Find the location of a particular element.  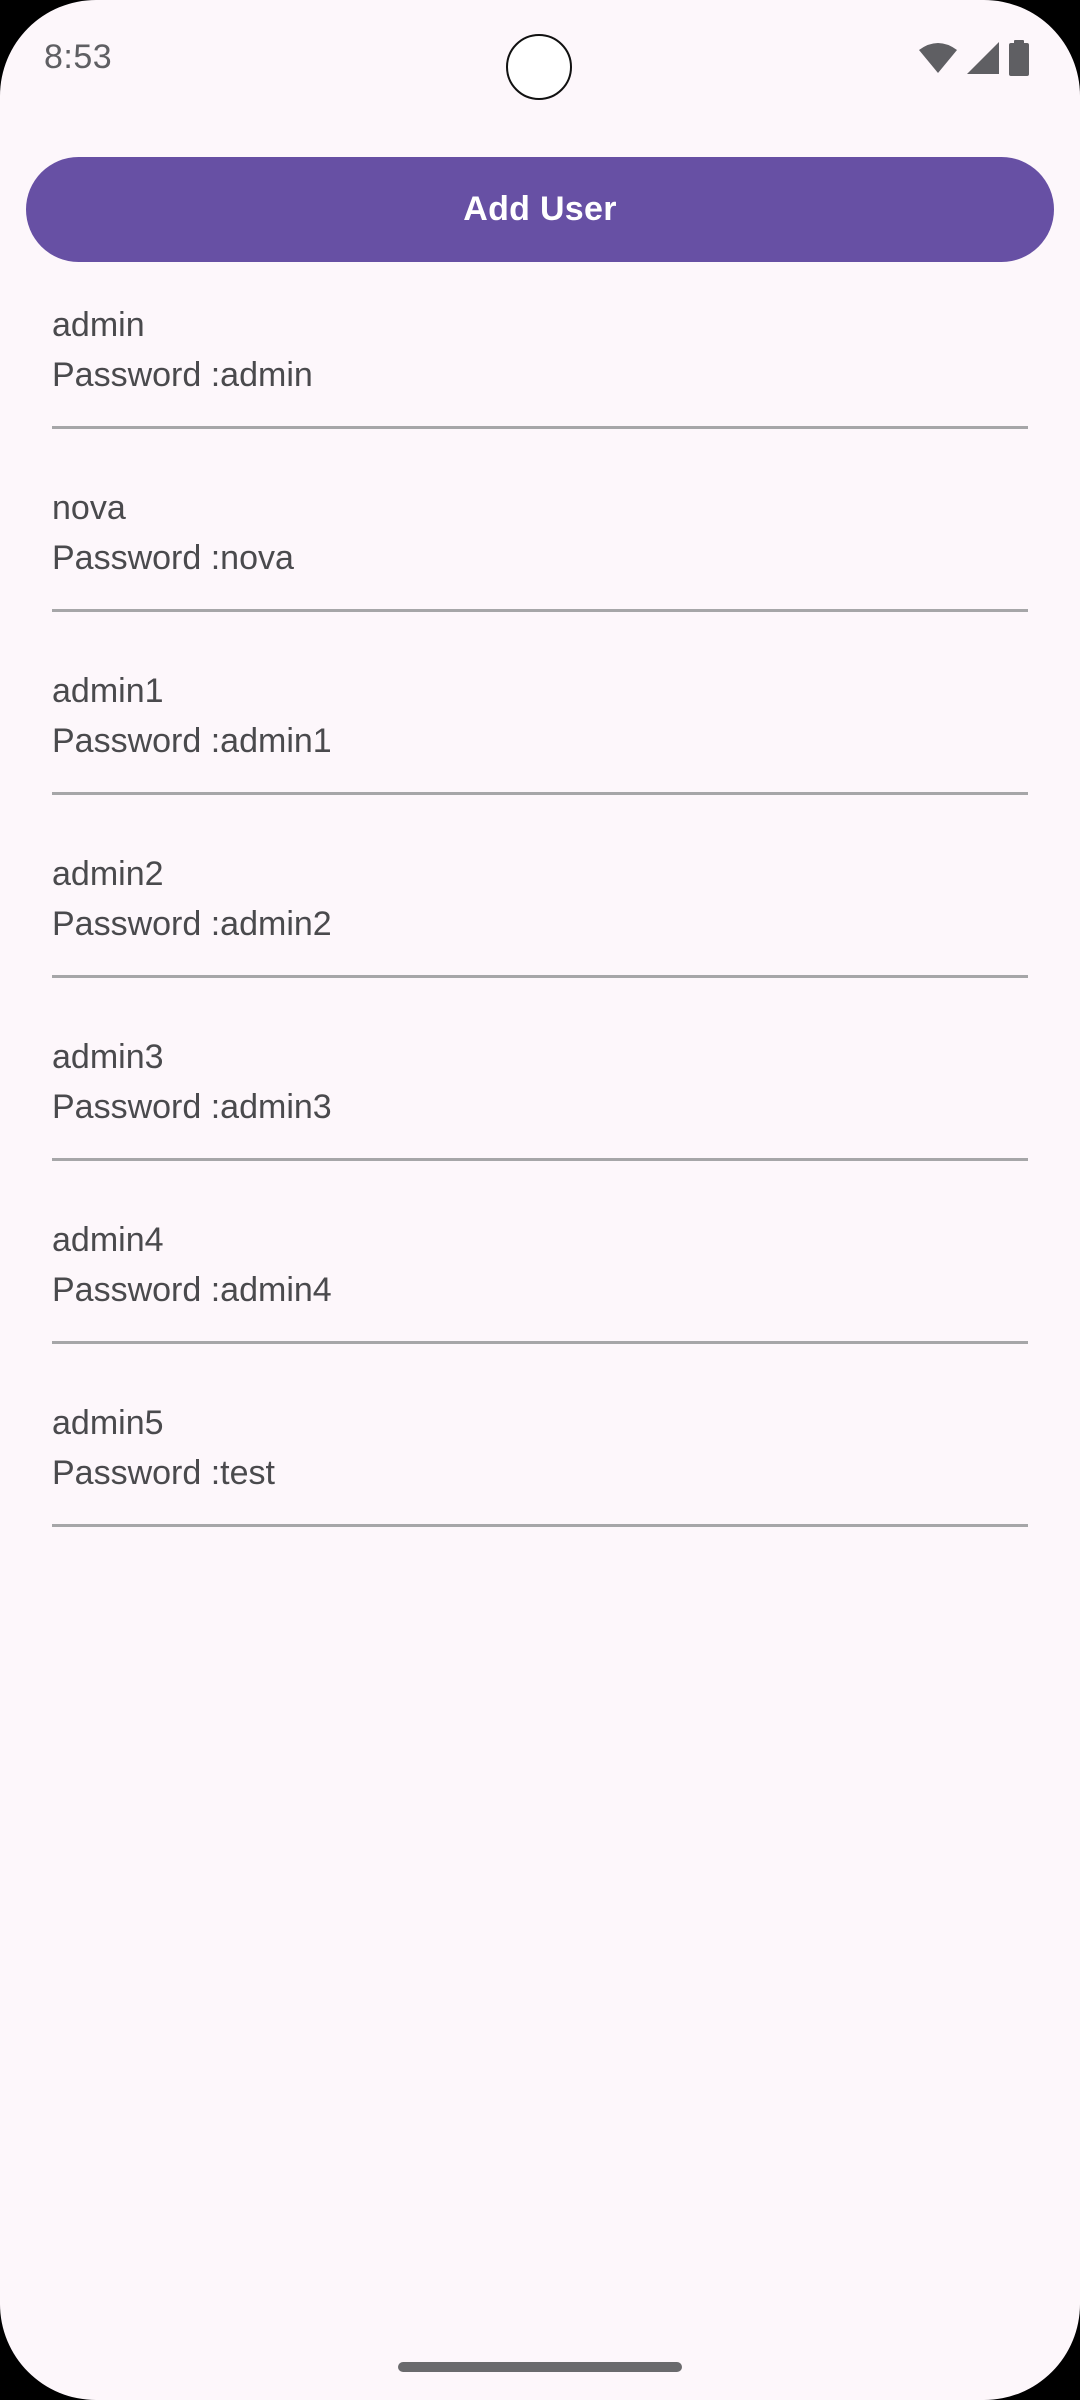

list-item: admin1 Password :admin1 is located at coordinates (540, 739).